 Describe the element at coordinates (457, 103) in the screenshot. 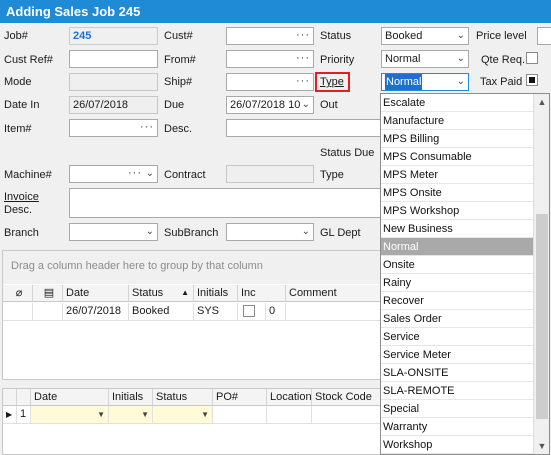

I see `dropdown-option-escalate: Escalate` at that location.